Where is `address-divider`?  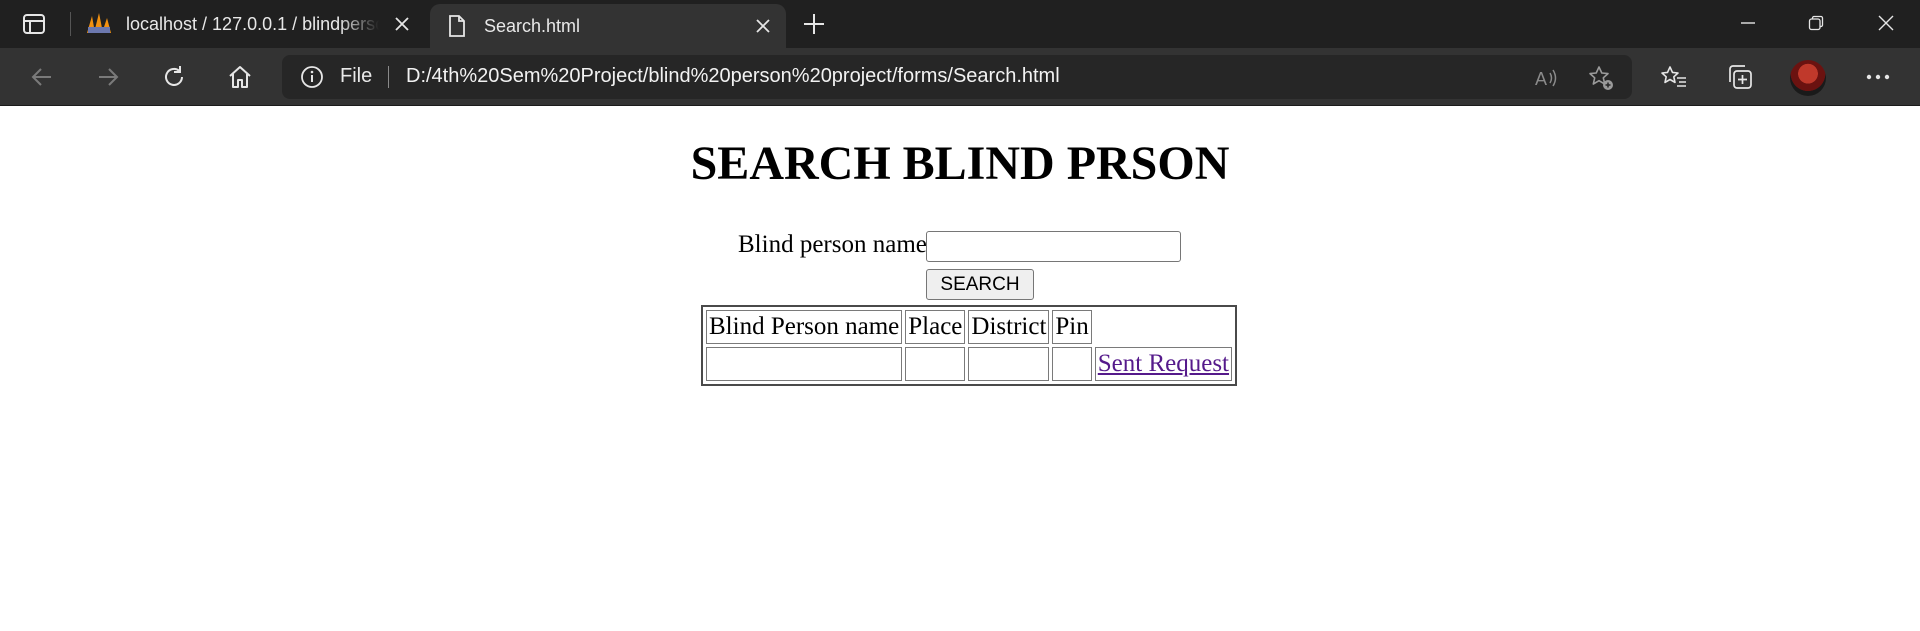 address-divider is located at coordinates (388, 77).